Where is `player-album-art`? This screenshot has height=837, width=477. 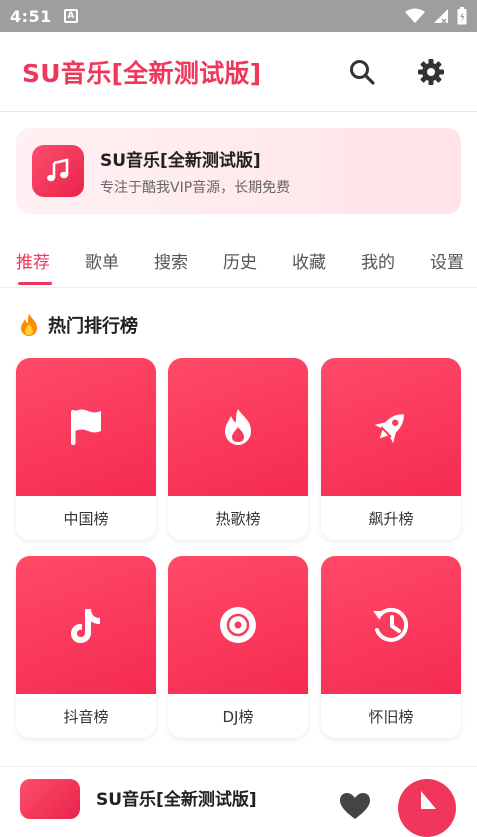 player-album-art is located at coordinates (50, 799).